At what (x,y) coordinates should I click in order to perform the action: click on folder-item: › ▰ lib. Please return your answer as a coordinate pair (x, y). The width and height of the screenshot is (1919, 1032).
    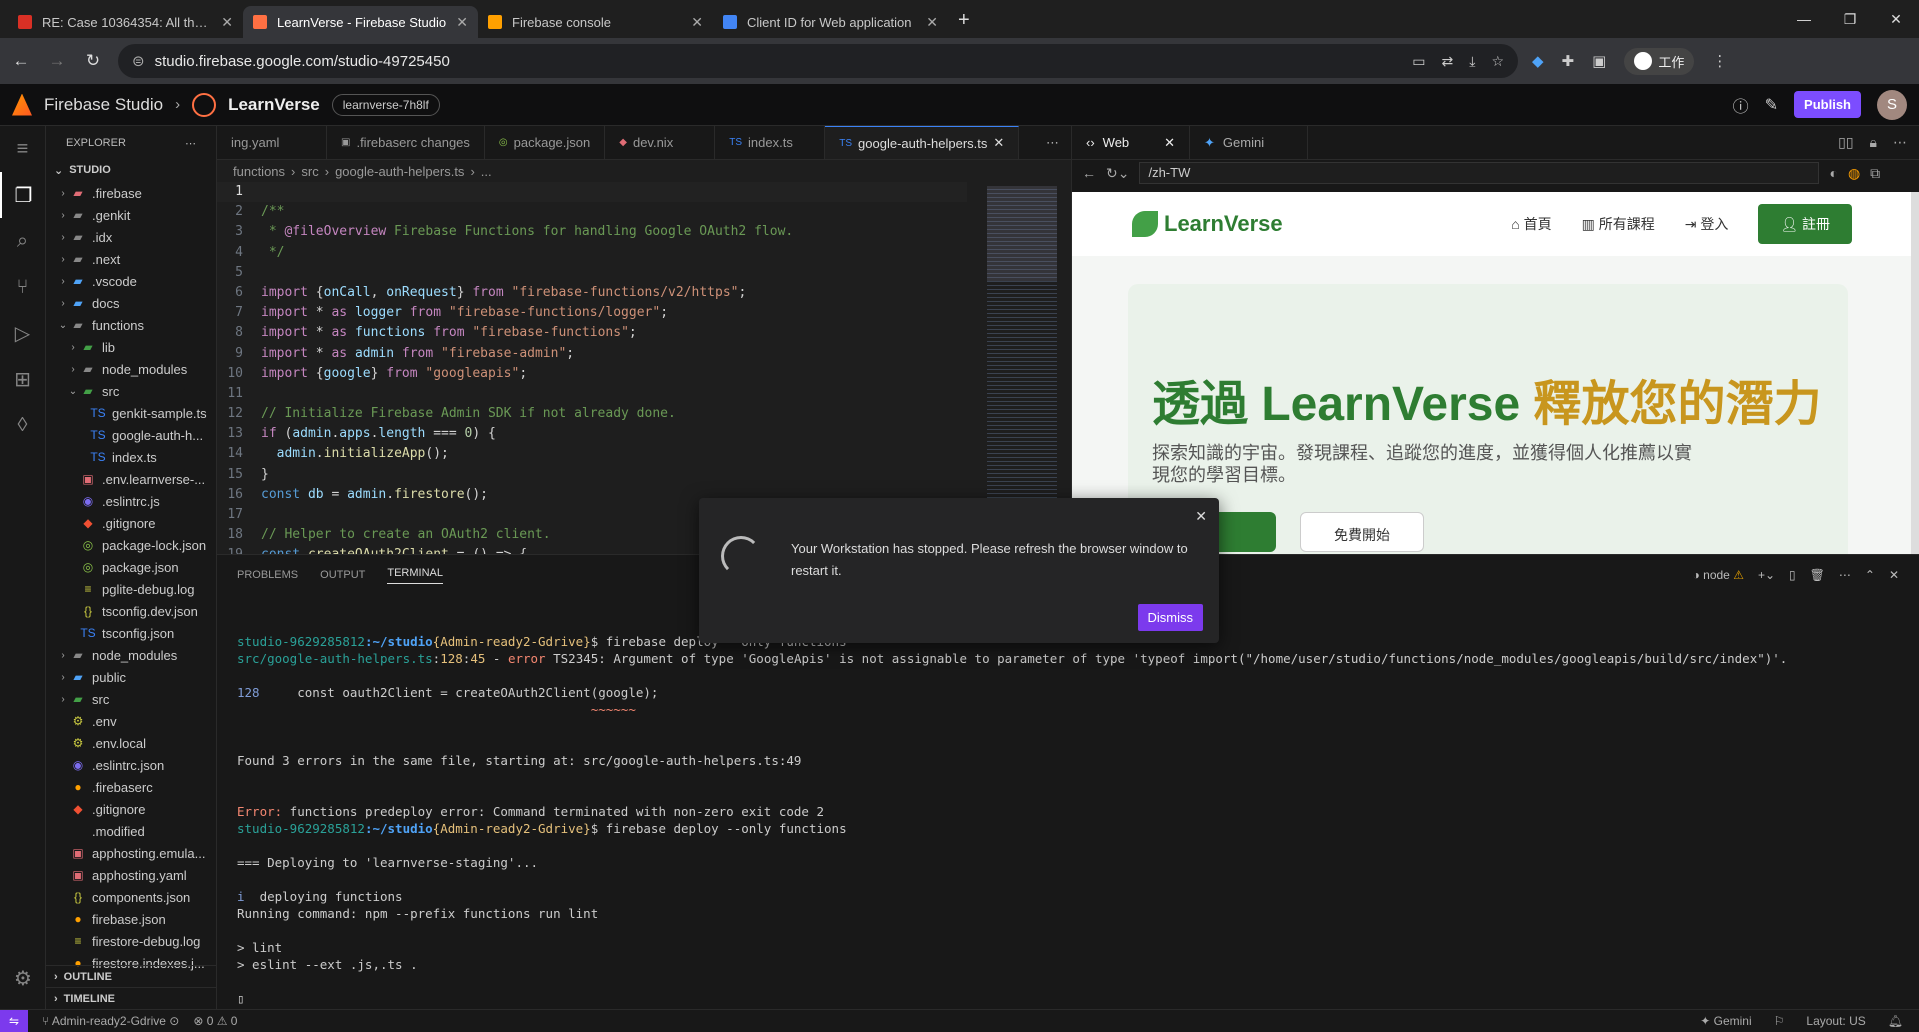
    Looking at the image, I should click on (131, 347).